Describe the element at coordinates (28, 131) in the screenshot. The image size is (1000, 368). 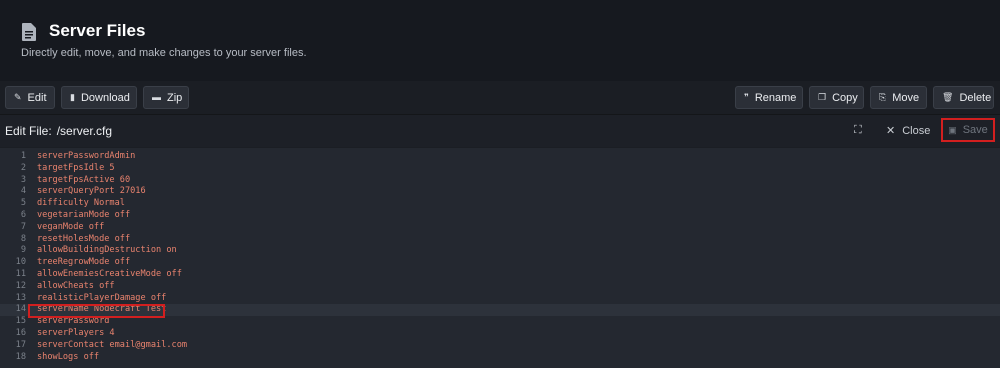
I see `edit-file-label: Edit File:` at that location.